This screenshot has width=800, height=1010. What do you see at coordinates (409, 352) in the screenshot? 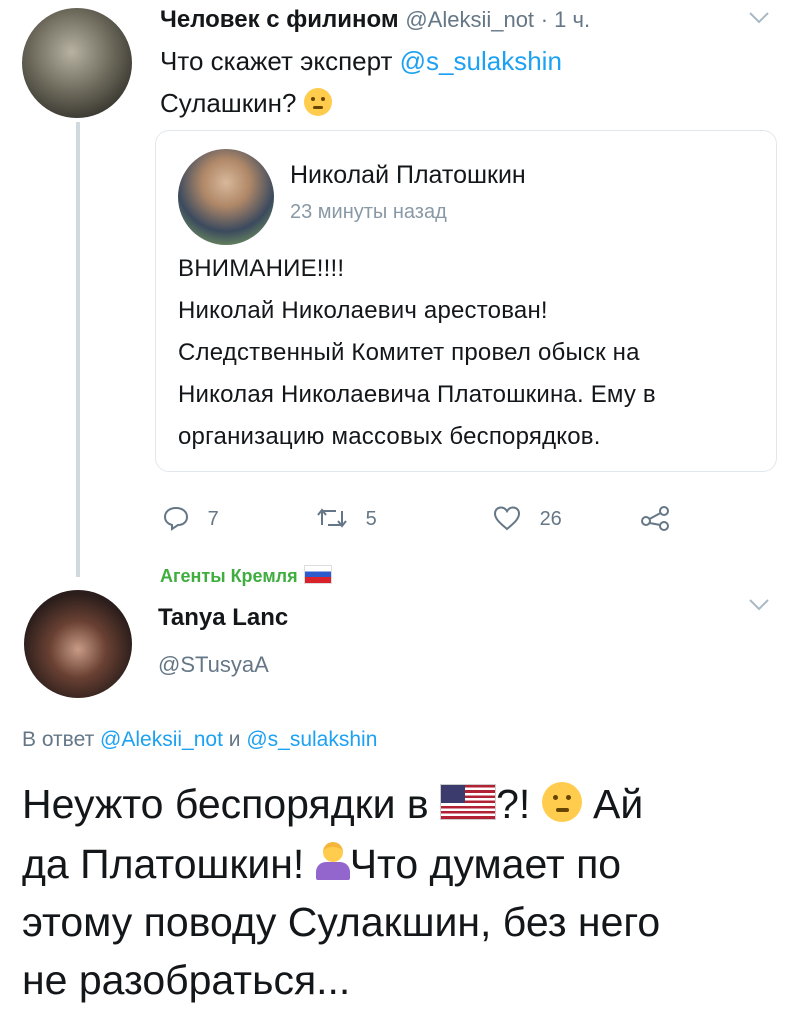
I see `quoted-text-line: Следственный Комитет провел обыск на` at bounding box center [409, 352].